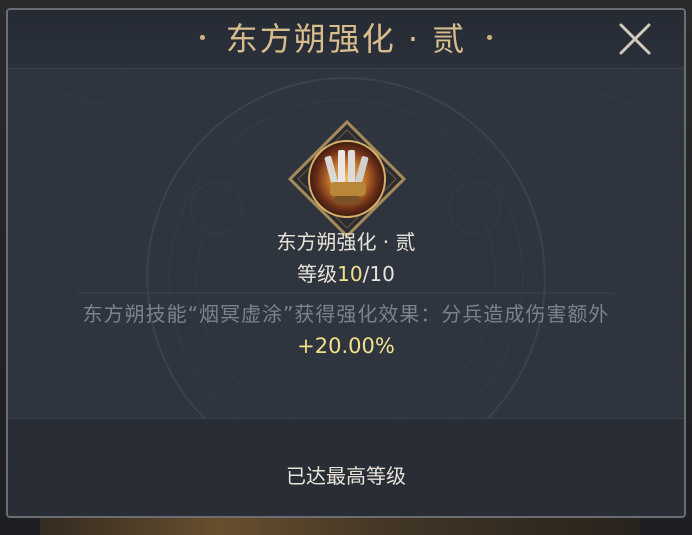 This screenshot has height=535, width=692. Describe the element at coordinates (346, 346) in the screenshot. I see `skill-bonus-value: +20.00%` at that location.